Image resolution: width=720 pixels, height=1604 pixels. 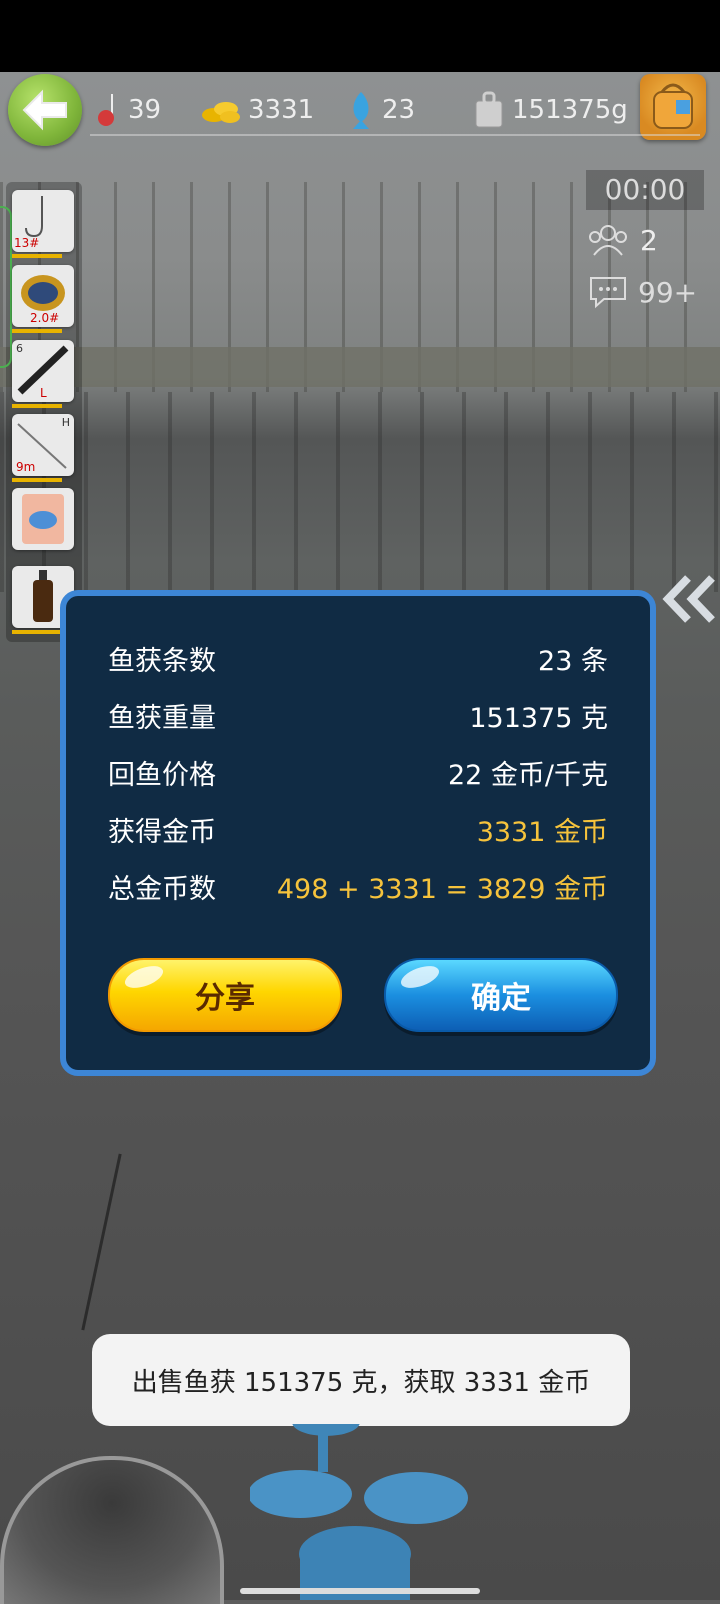 I want to click on row-value: 3331 金币, so click(x=542, y=832).